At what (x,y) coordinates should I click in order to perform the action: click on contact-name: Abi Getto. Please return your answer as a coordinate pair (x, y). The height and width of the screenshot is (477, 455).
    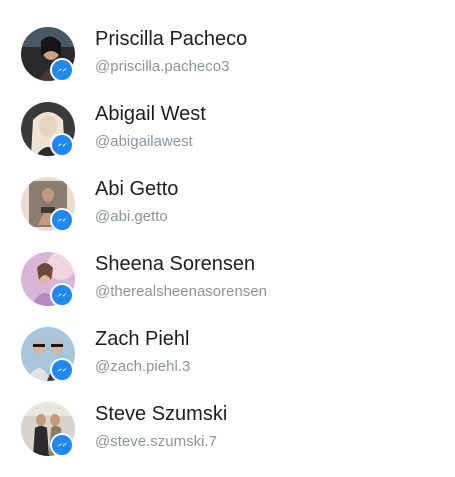
    Looking at the image, I should click on (137, 189).